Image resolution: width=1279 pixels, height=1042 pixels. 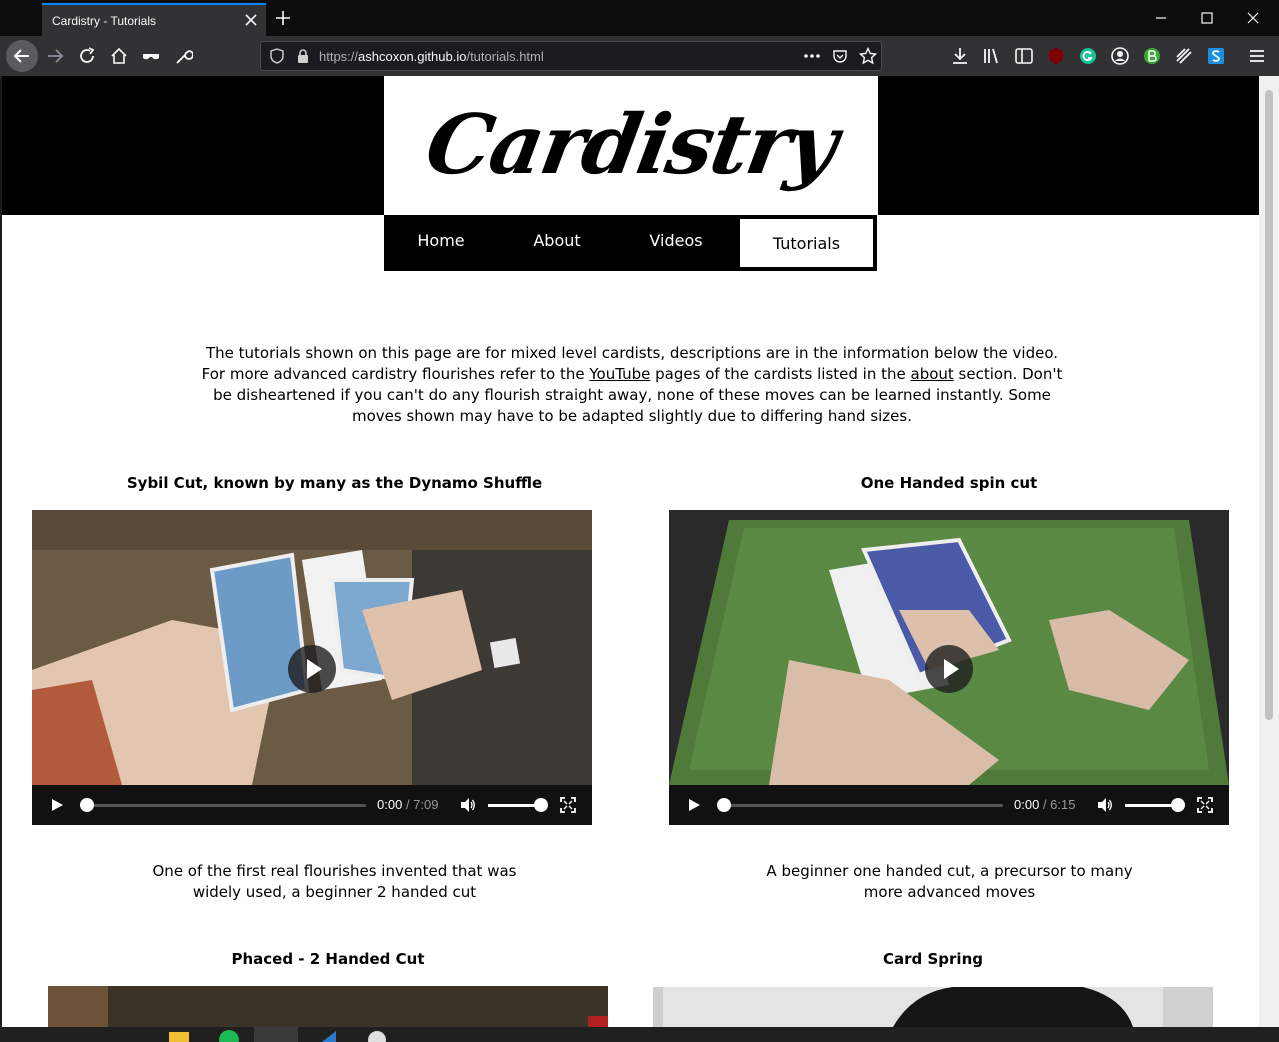 I want to click on extension-stripes-icon, so click(x=1184, y=56).